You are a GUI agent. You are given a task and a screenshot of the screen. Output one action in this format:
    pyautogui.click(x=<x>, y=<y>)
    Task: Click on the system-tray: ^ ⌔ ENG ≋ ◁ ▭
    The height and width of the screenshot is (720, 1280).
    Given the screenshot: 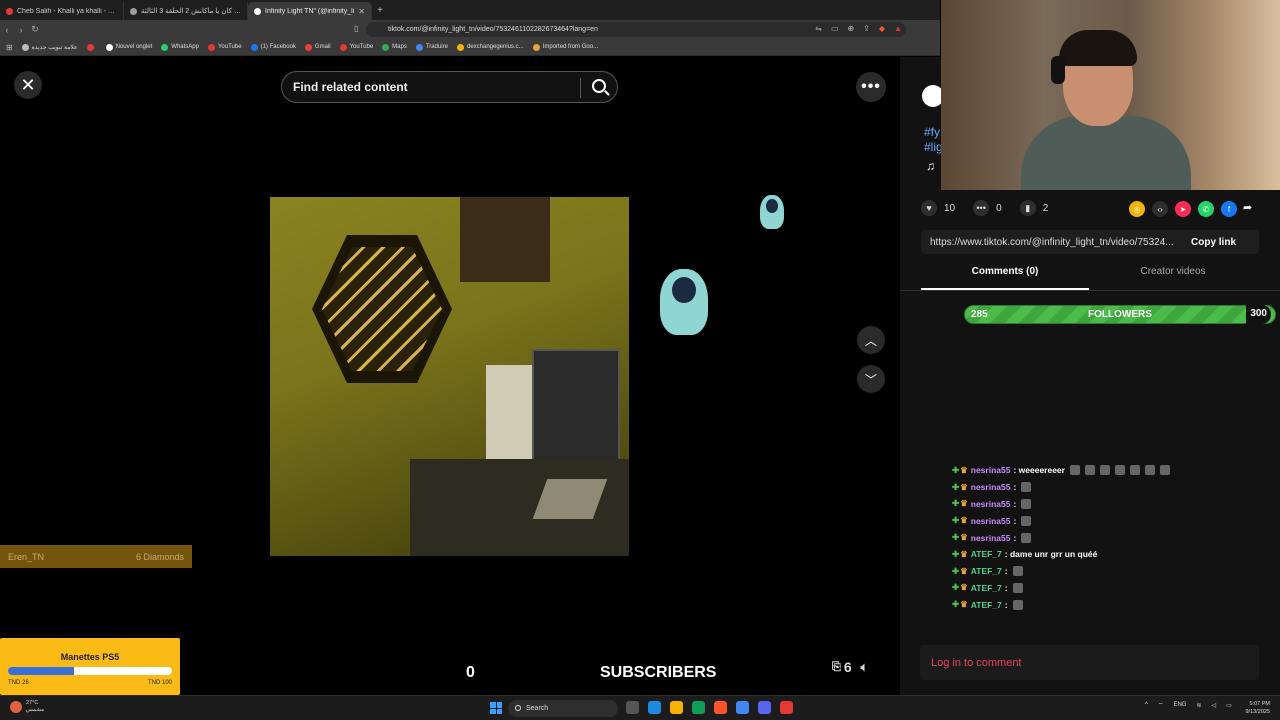 What is the action you would take?
    pyautogui.click(x=1188, y=705)
    